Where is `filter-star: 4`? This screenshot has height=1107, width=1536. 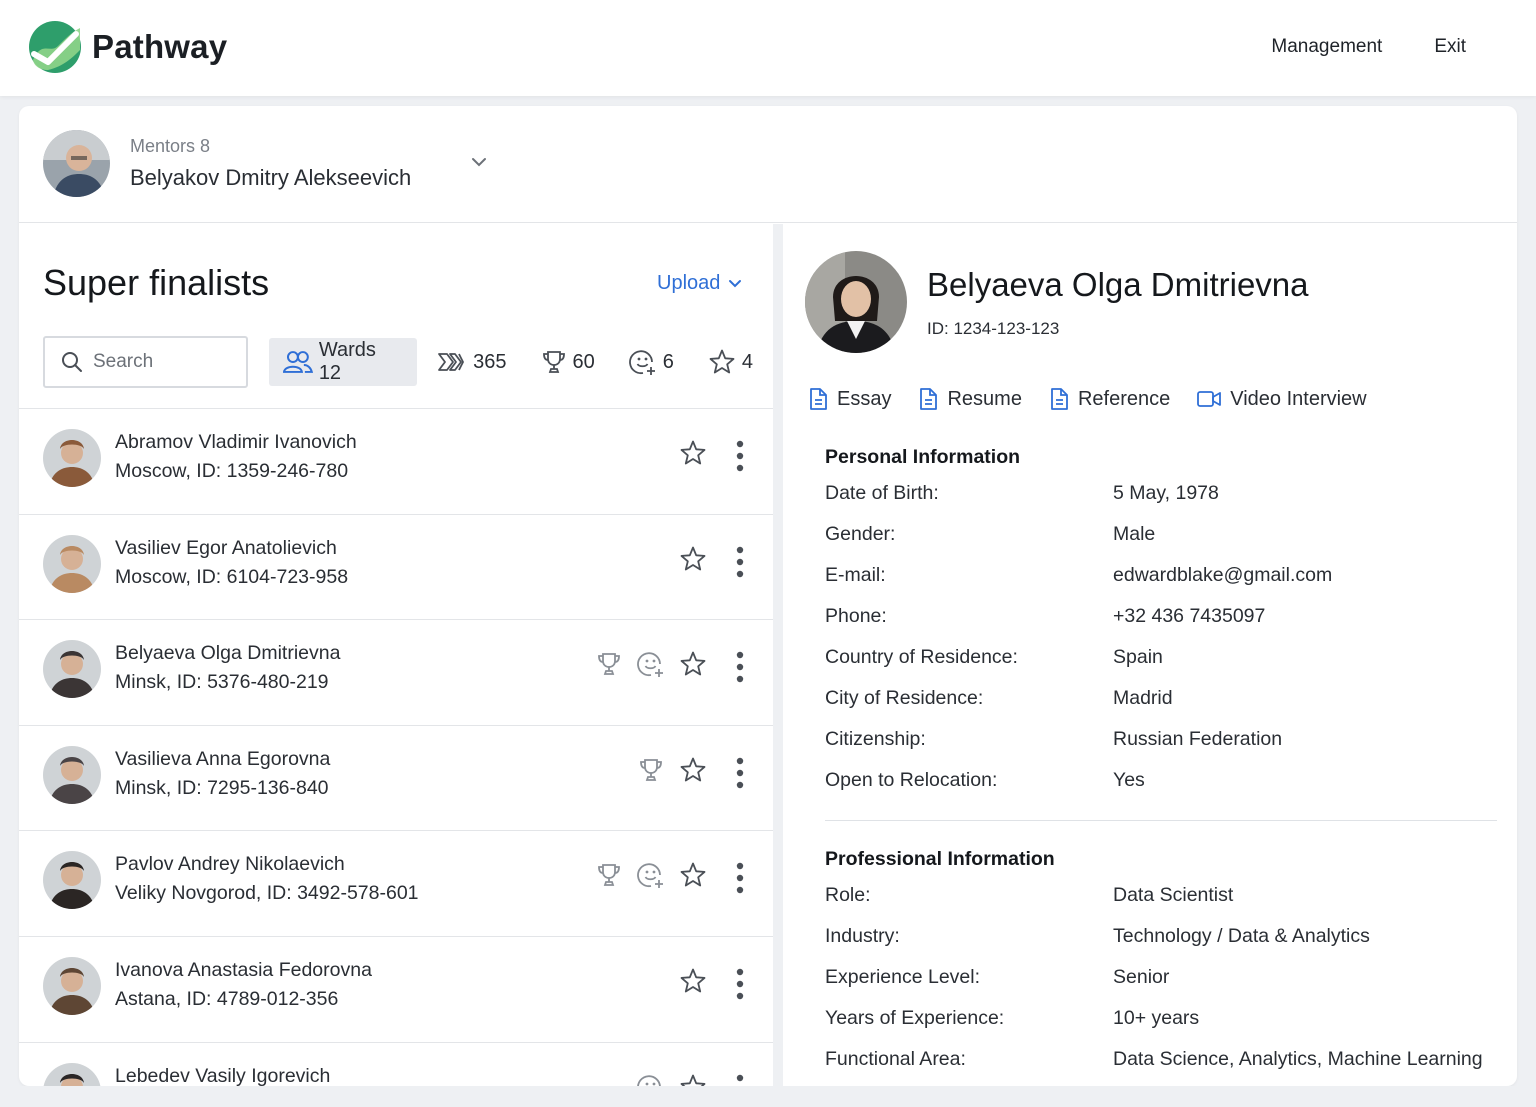
filter-star: 4 is located at coordinates (730, 362).